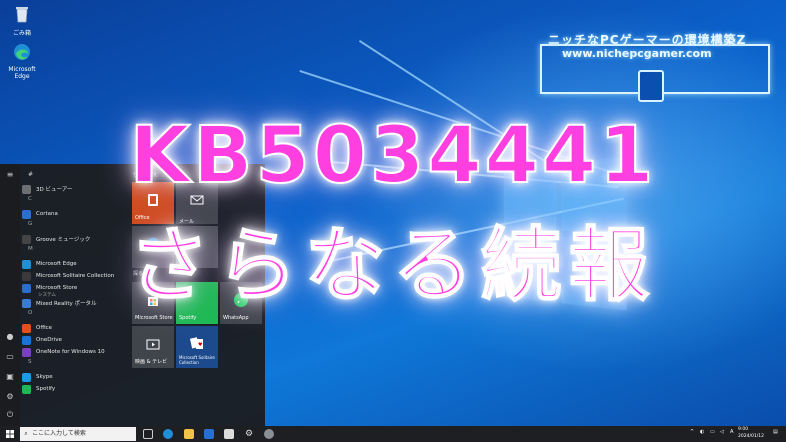 This screenshot has height=442, width=786. What do you see at coordinates (196, 343) in the screenshot?
I see `playing-cards-icon: ♥` at bounding box center [196, 343].